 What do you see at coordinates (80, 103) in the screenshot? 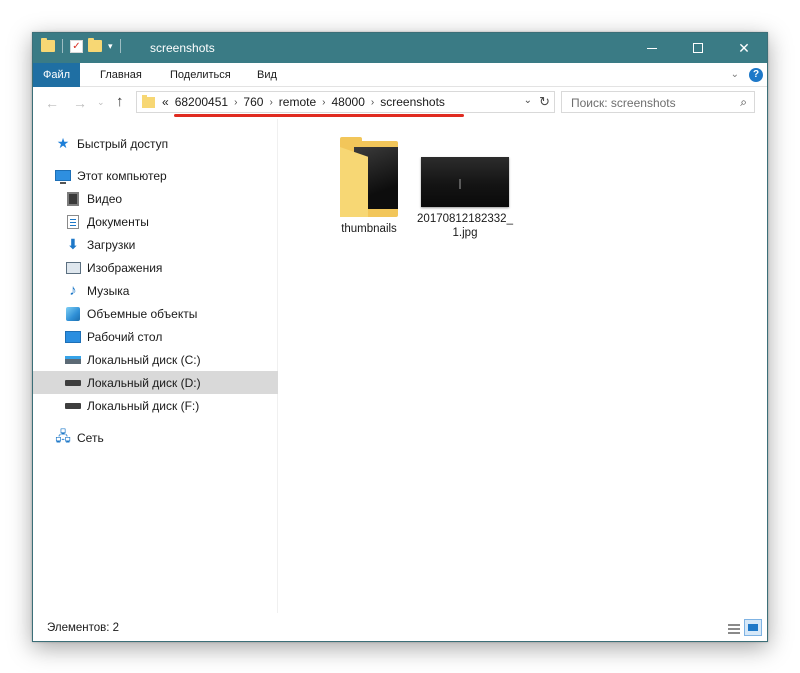
I see `forward-arrow-icon: →` at bounding box center [80, 103].